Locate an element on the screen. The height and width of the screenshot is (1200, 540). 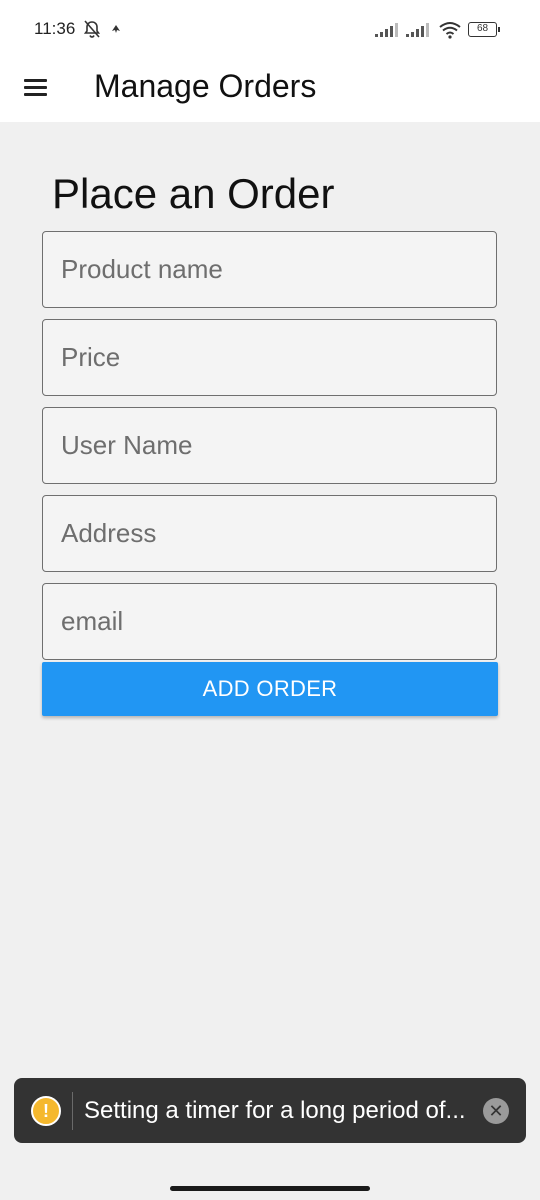
bell-off-icon is located at coordinates (92, 29).